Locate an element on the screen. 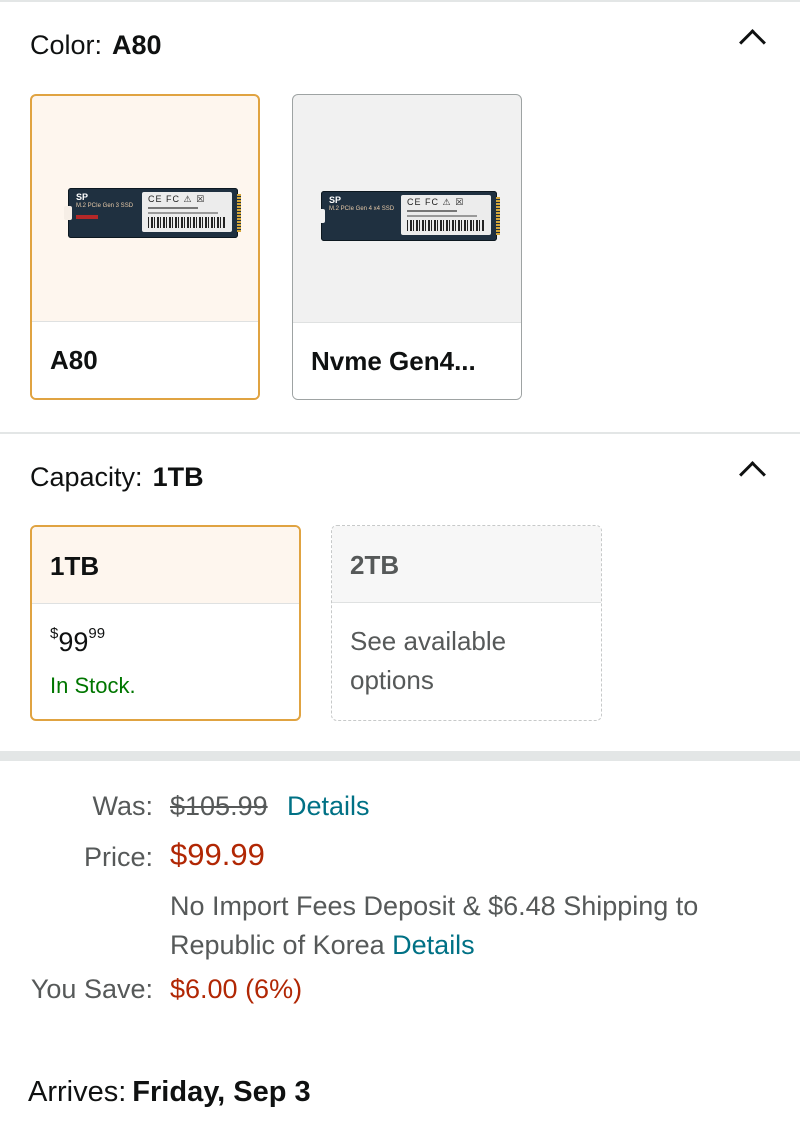 This screenshot has width=800, height=1139. stock-status: In Stock. is located at coordinates (93, 685).